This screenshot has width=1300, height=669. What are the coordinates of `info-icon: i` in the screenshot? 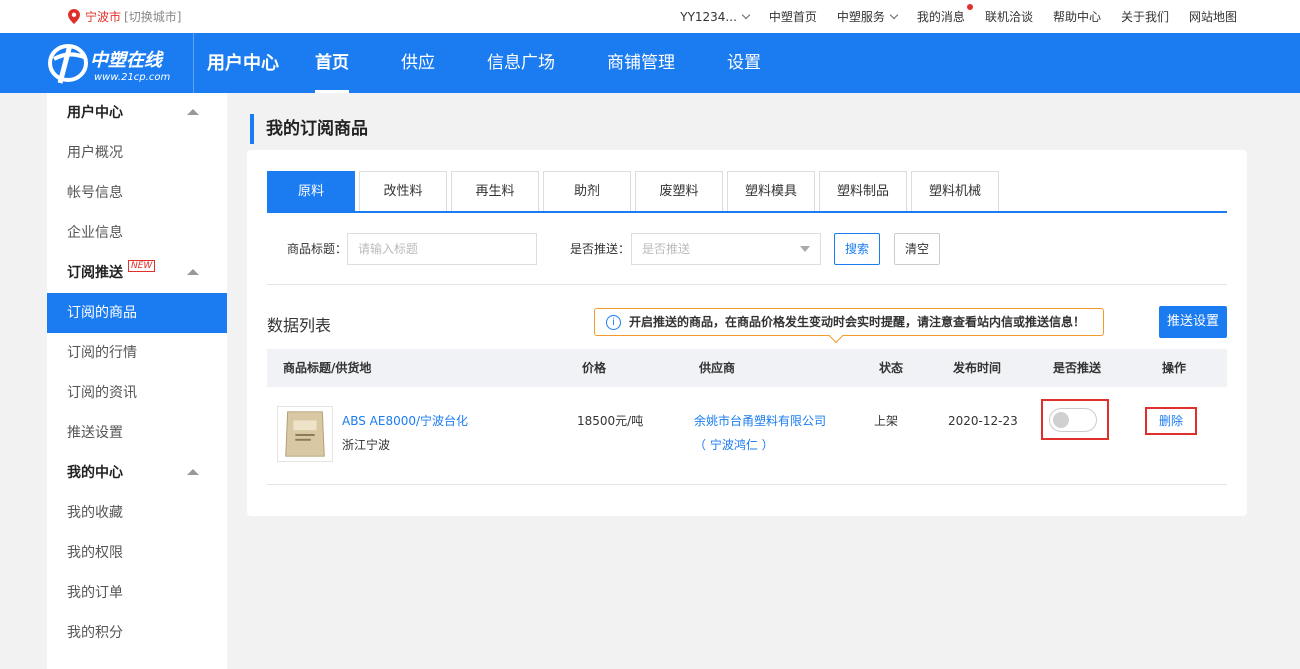 It's located at (613, 322).